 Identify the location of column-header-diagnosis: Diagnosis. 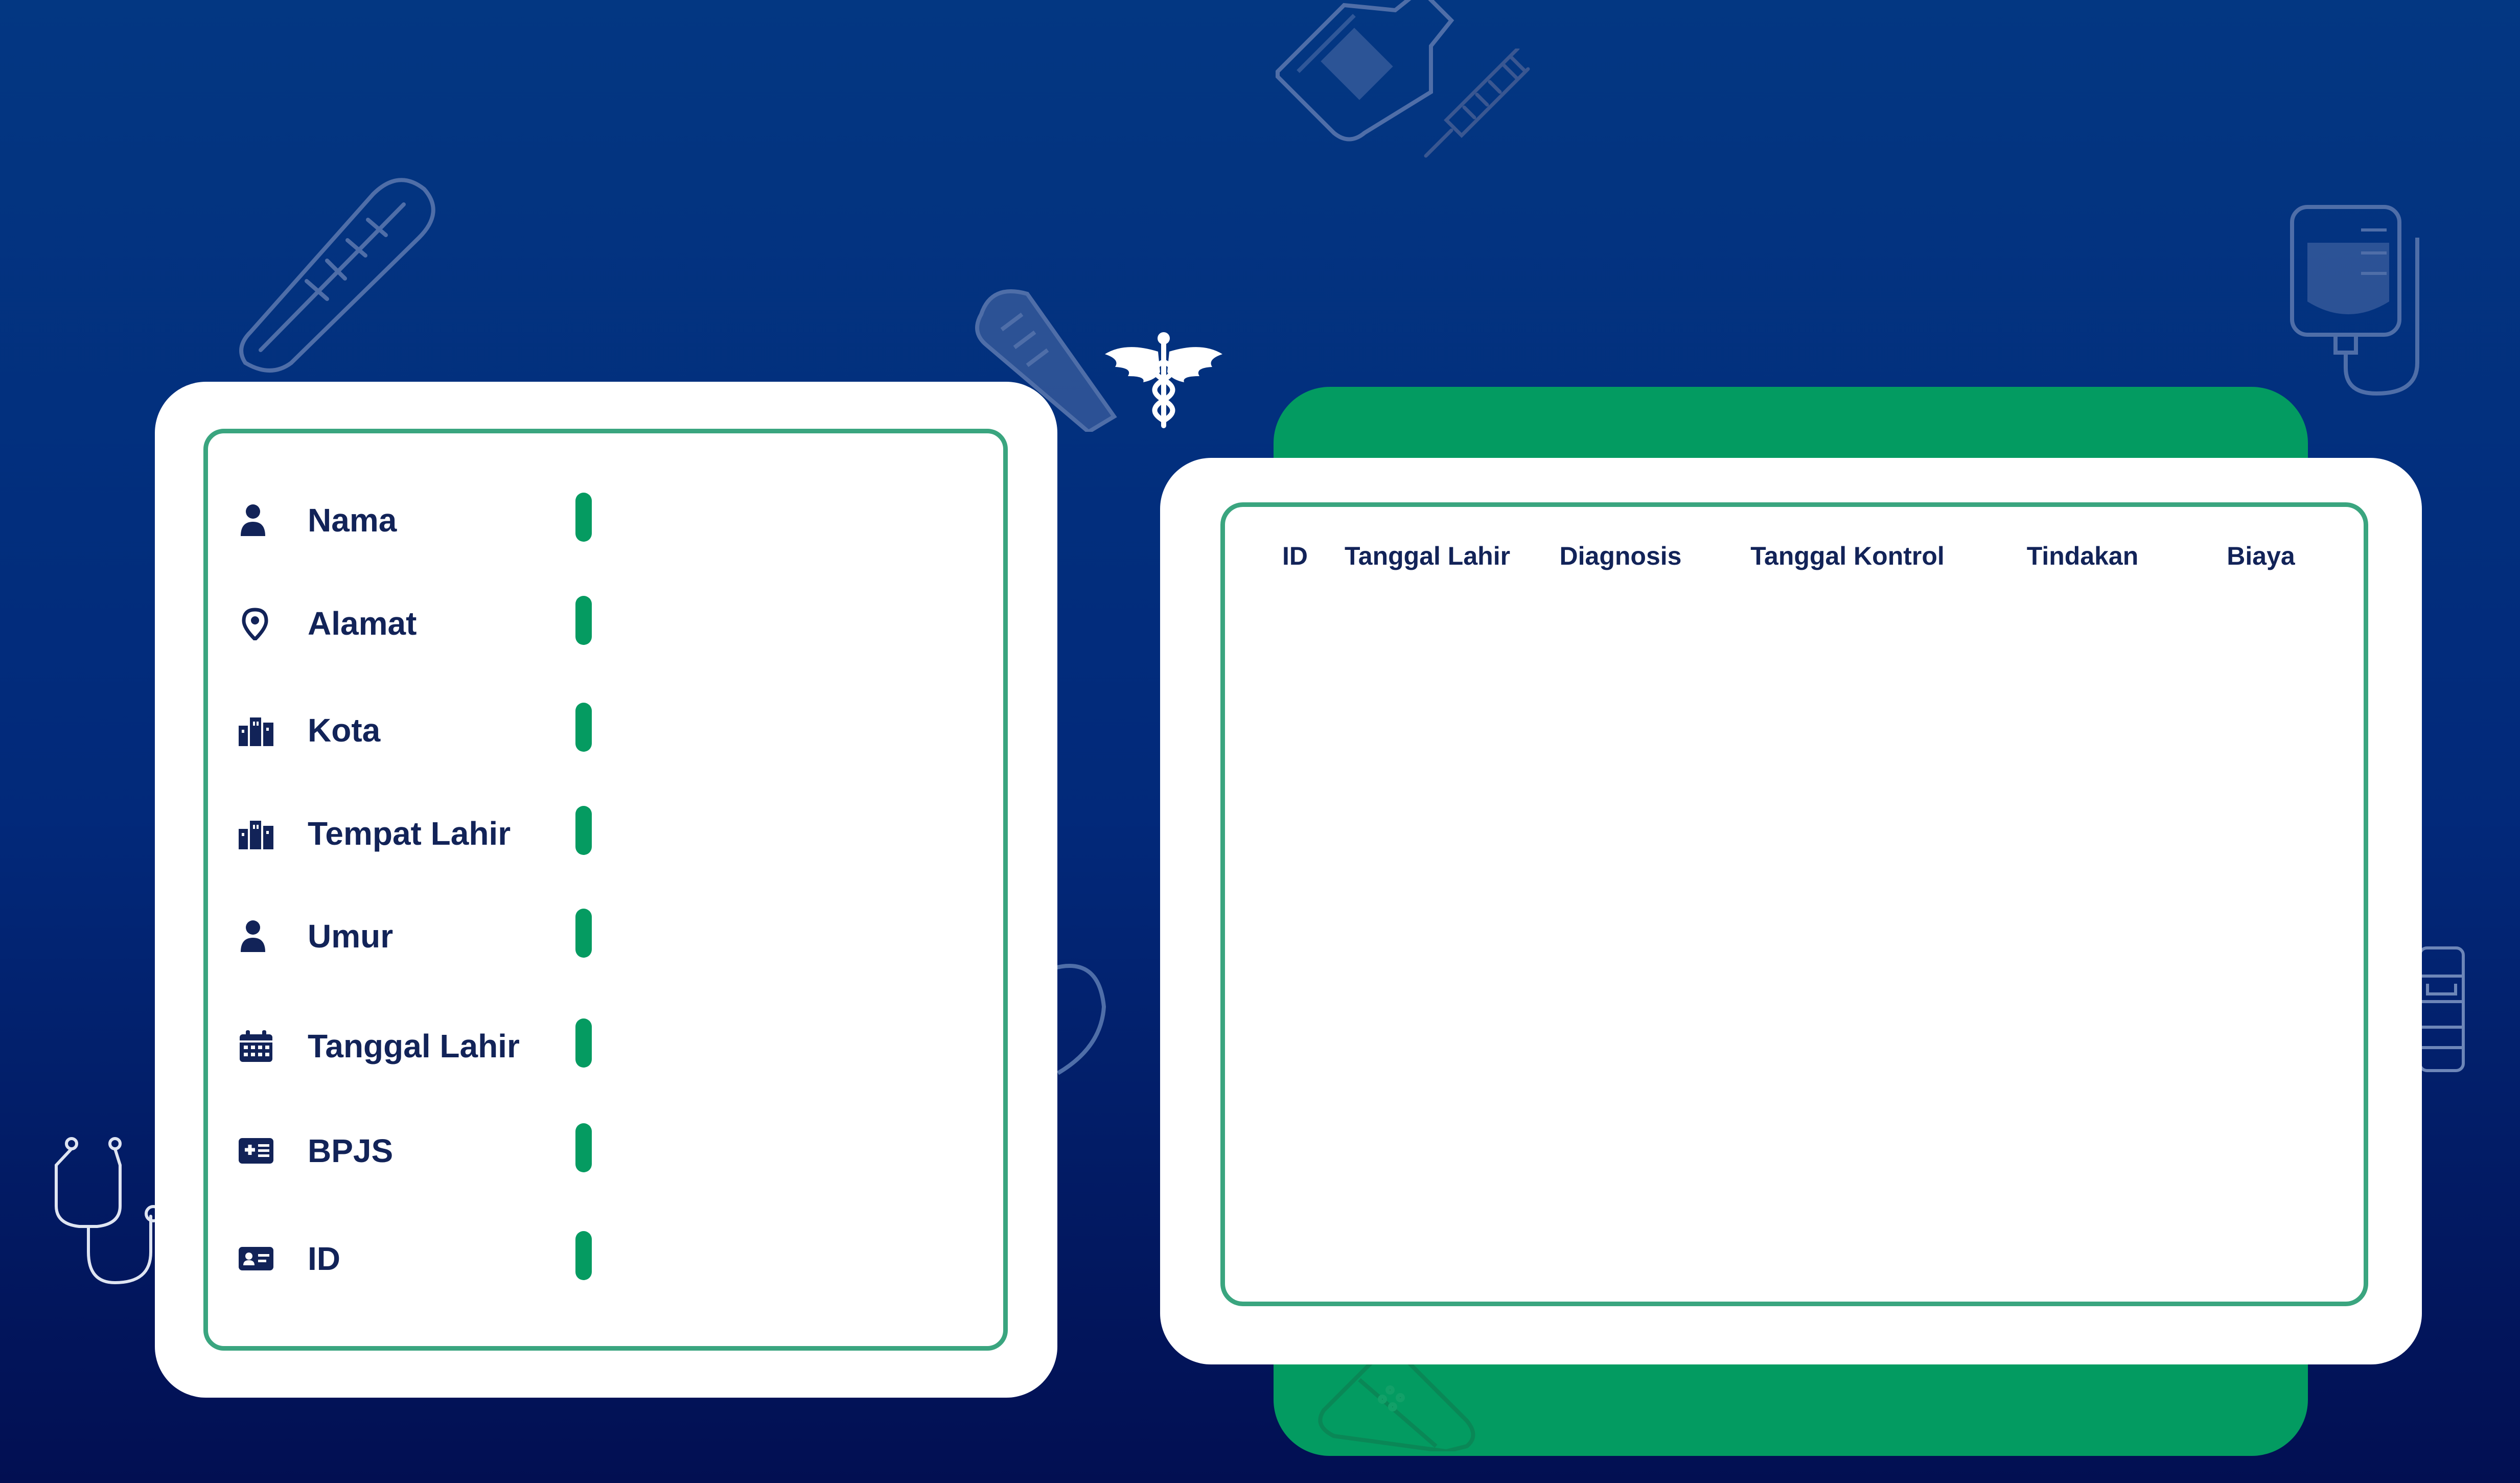
(1621, 556).